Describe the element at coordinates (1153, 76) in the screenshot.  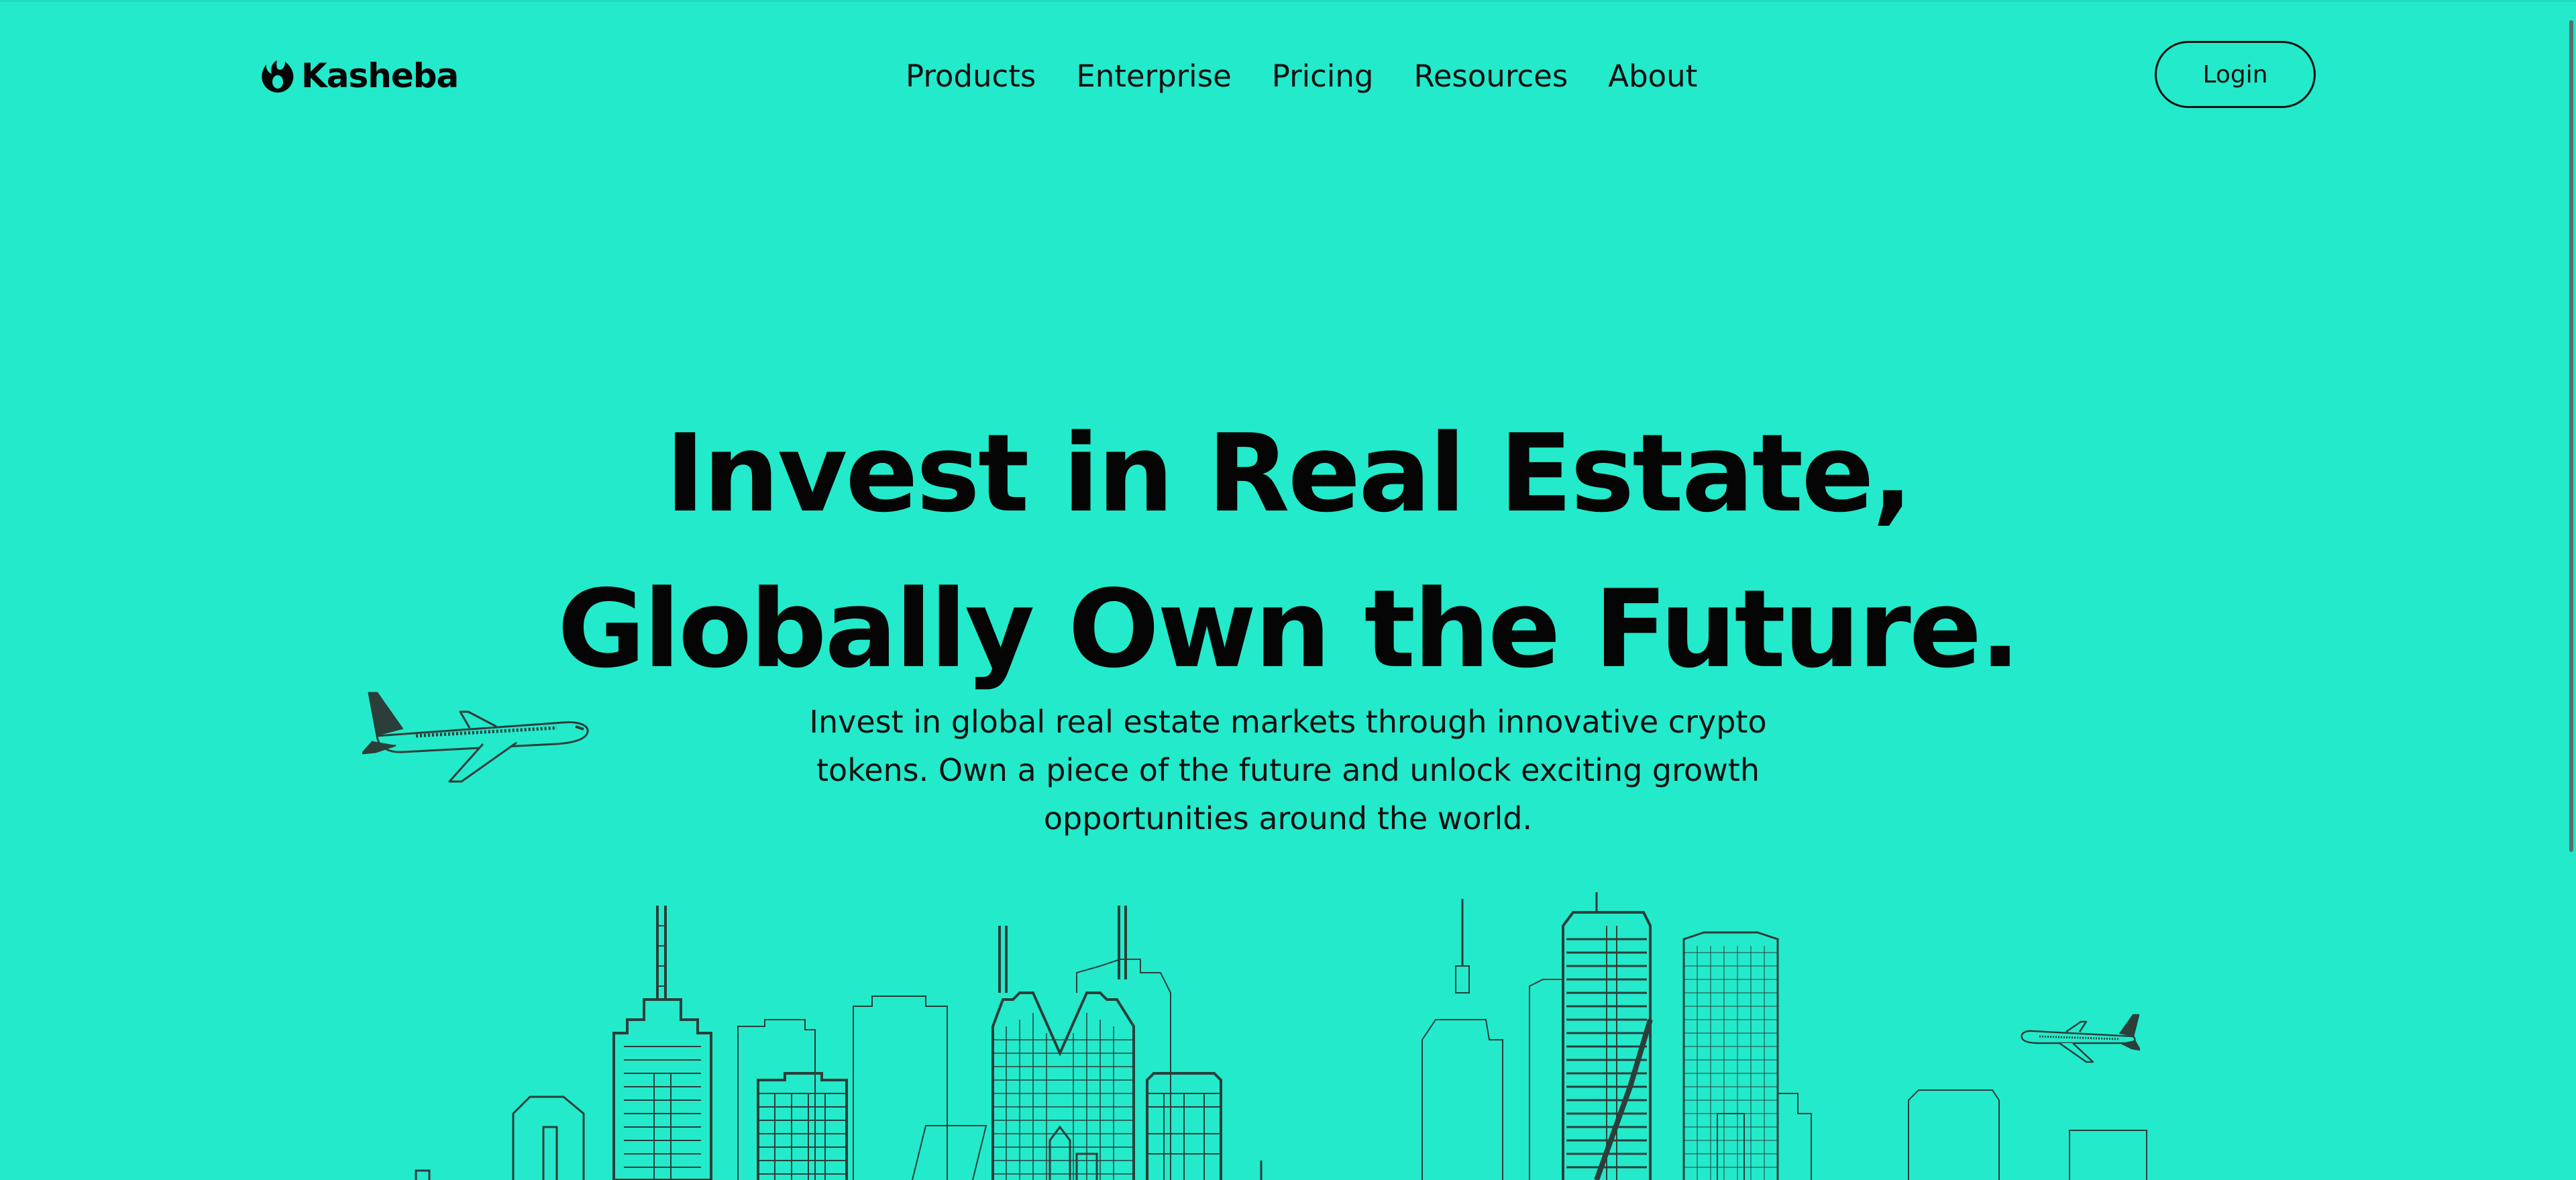
I see `nav-item-enterprise: Enterprise` at that location.